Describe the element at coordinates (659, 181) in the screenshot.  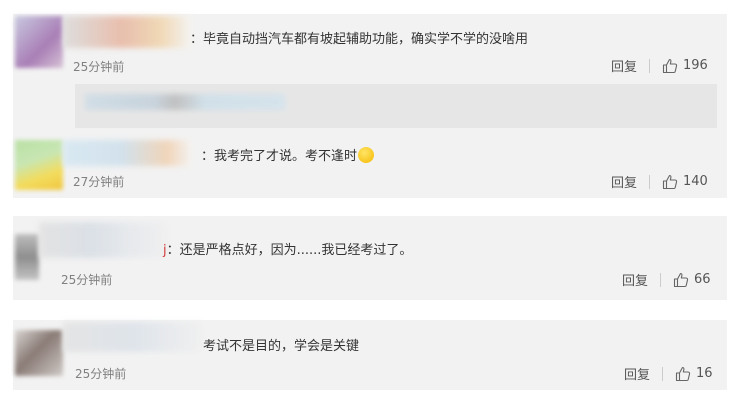
I see `comment-actions: 回复 140` at that location.